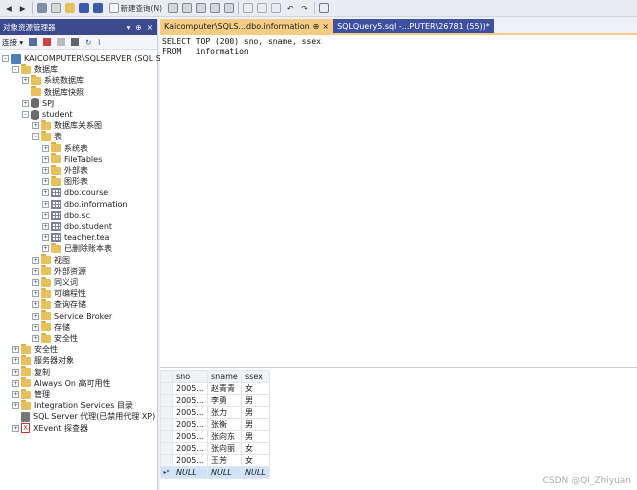  Describe the element at coordinates (55, 8) in the screenshot. I see `new-file-icon` at that location.